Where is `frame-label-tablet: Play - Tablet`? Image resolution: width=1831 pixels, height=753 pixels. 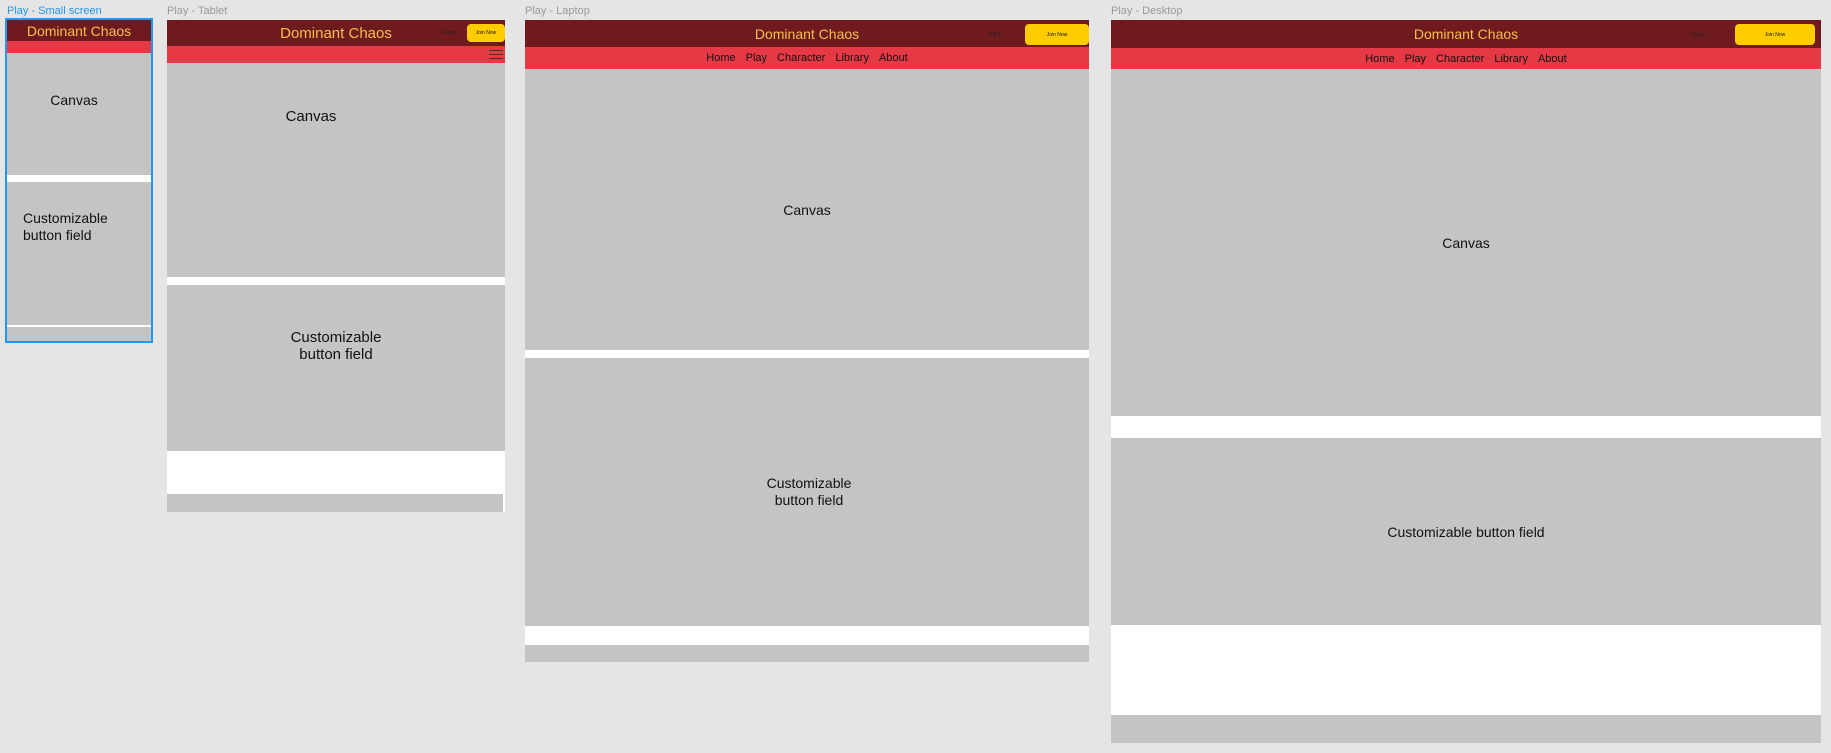
frame-label-tablet: Play - Tablet is located at coordinates (197, 11).